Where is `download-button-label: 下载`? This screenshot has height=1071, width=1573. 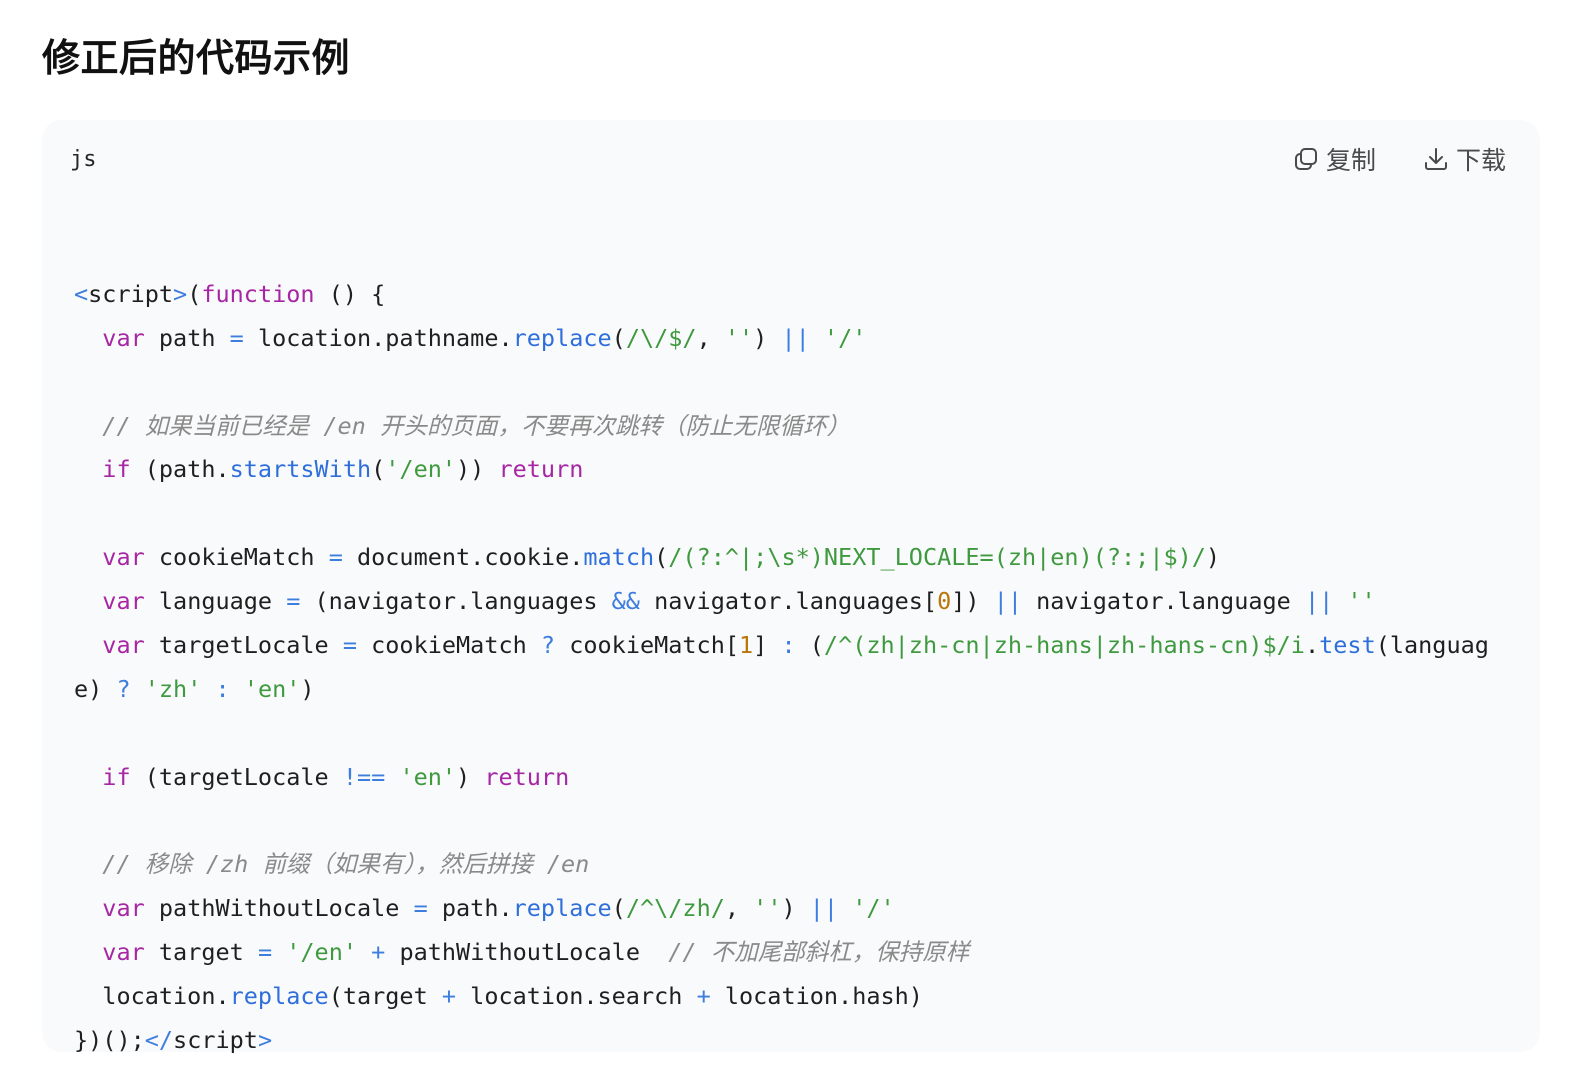 download-button-label: 下载 is located at coordinates (1481, 160).